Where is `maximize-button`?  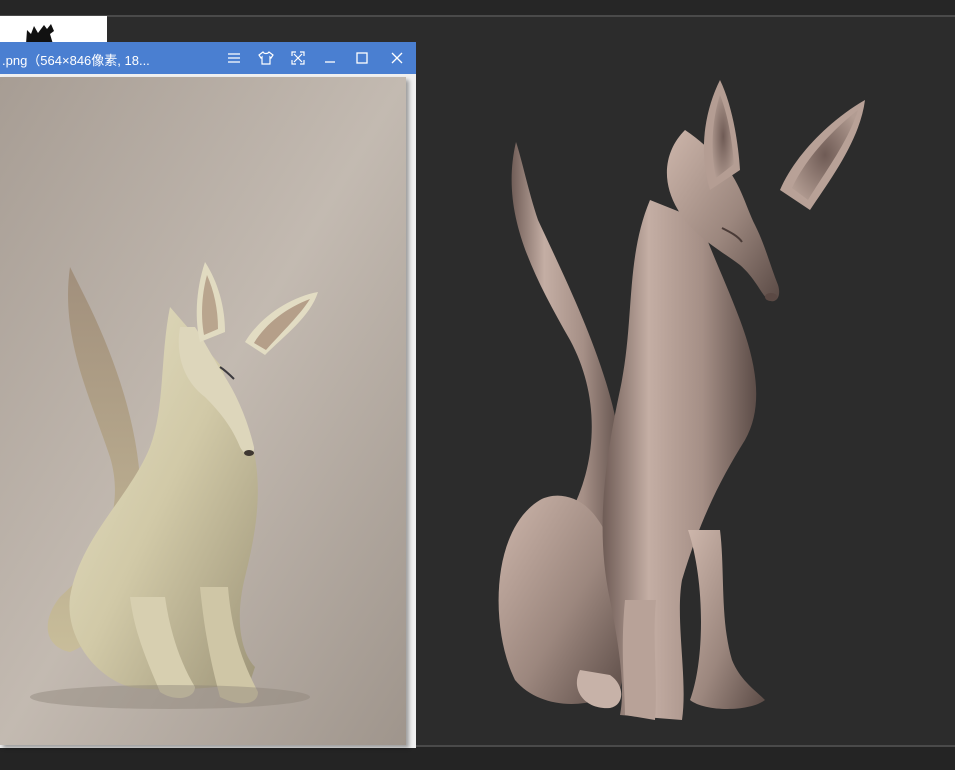 maximize-button is located at coordinates (362, 58).